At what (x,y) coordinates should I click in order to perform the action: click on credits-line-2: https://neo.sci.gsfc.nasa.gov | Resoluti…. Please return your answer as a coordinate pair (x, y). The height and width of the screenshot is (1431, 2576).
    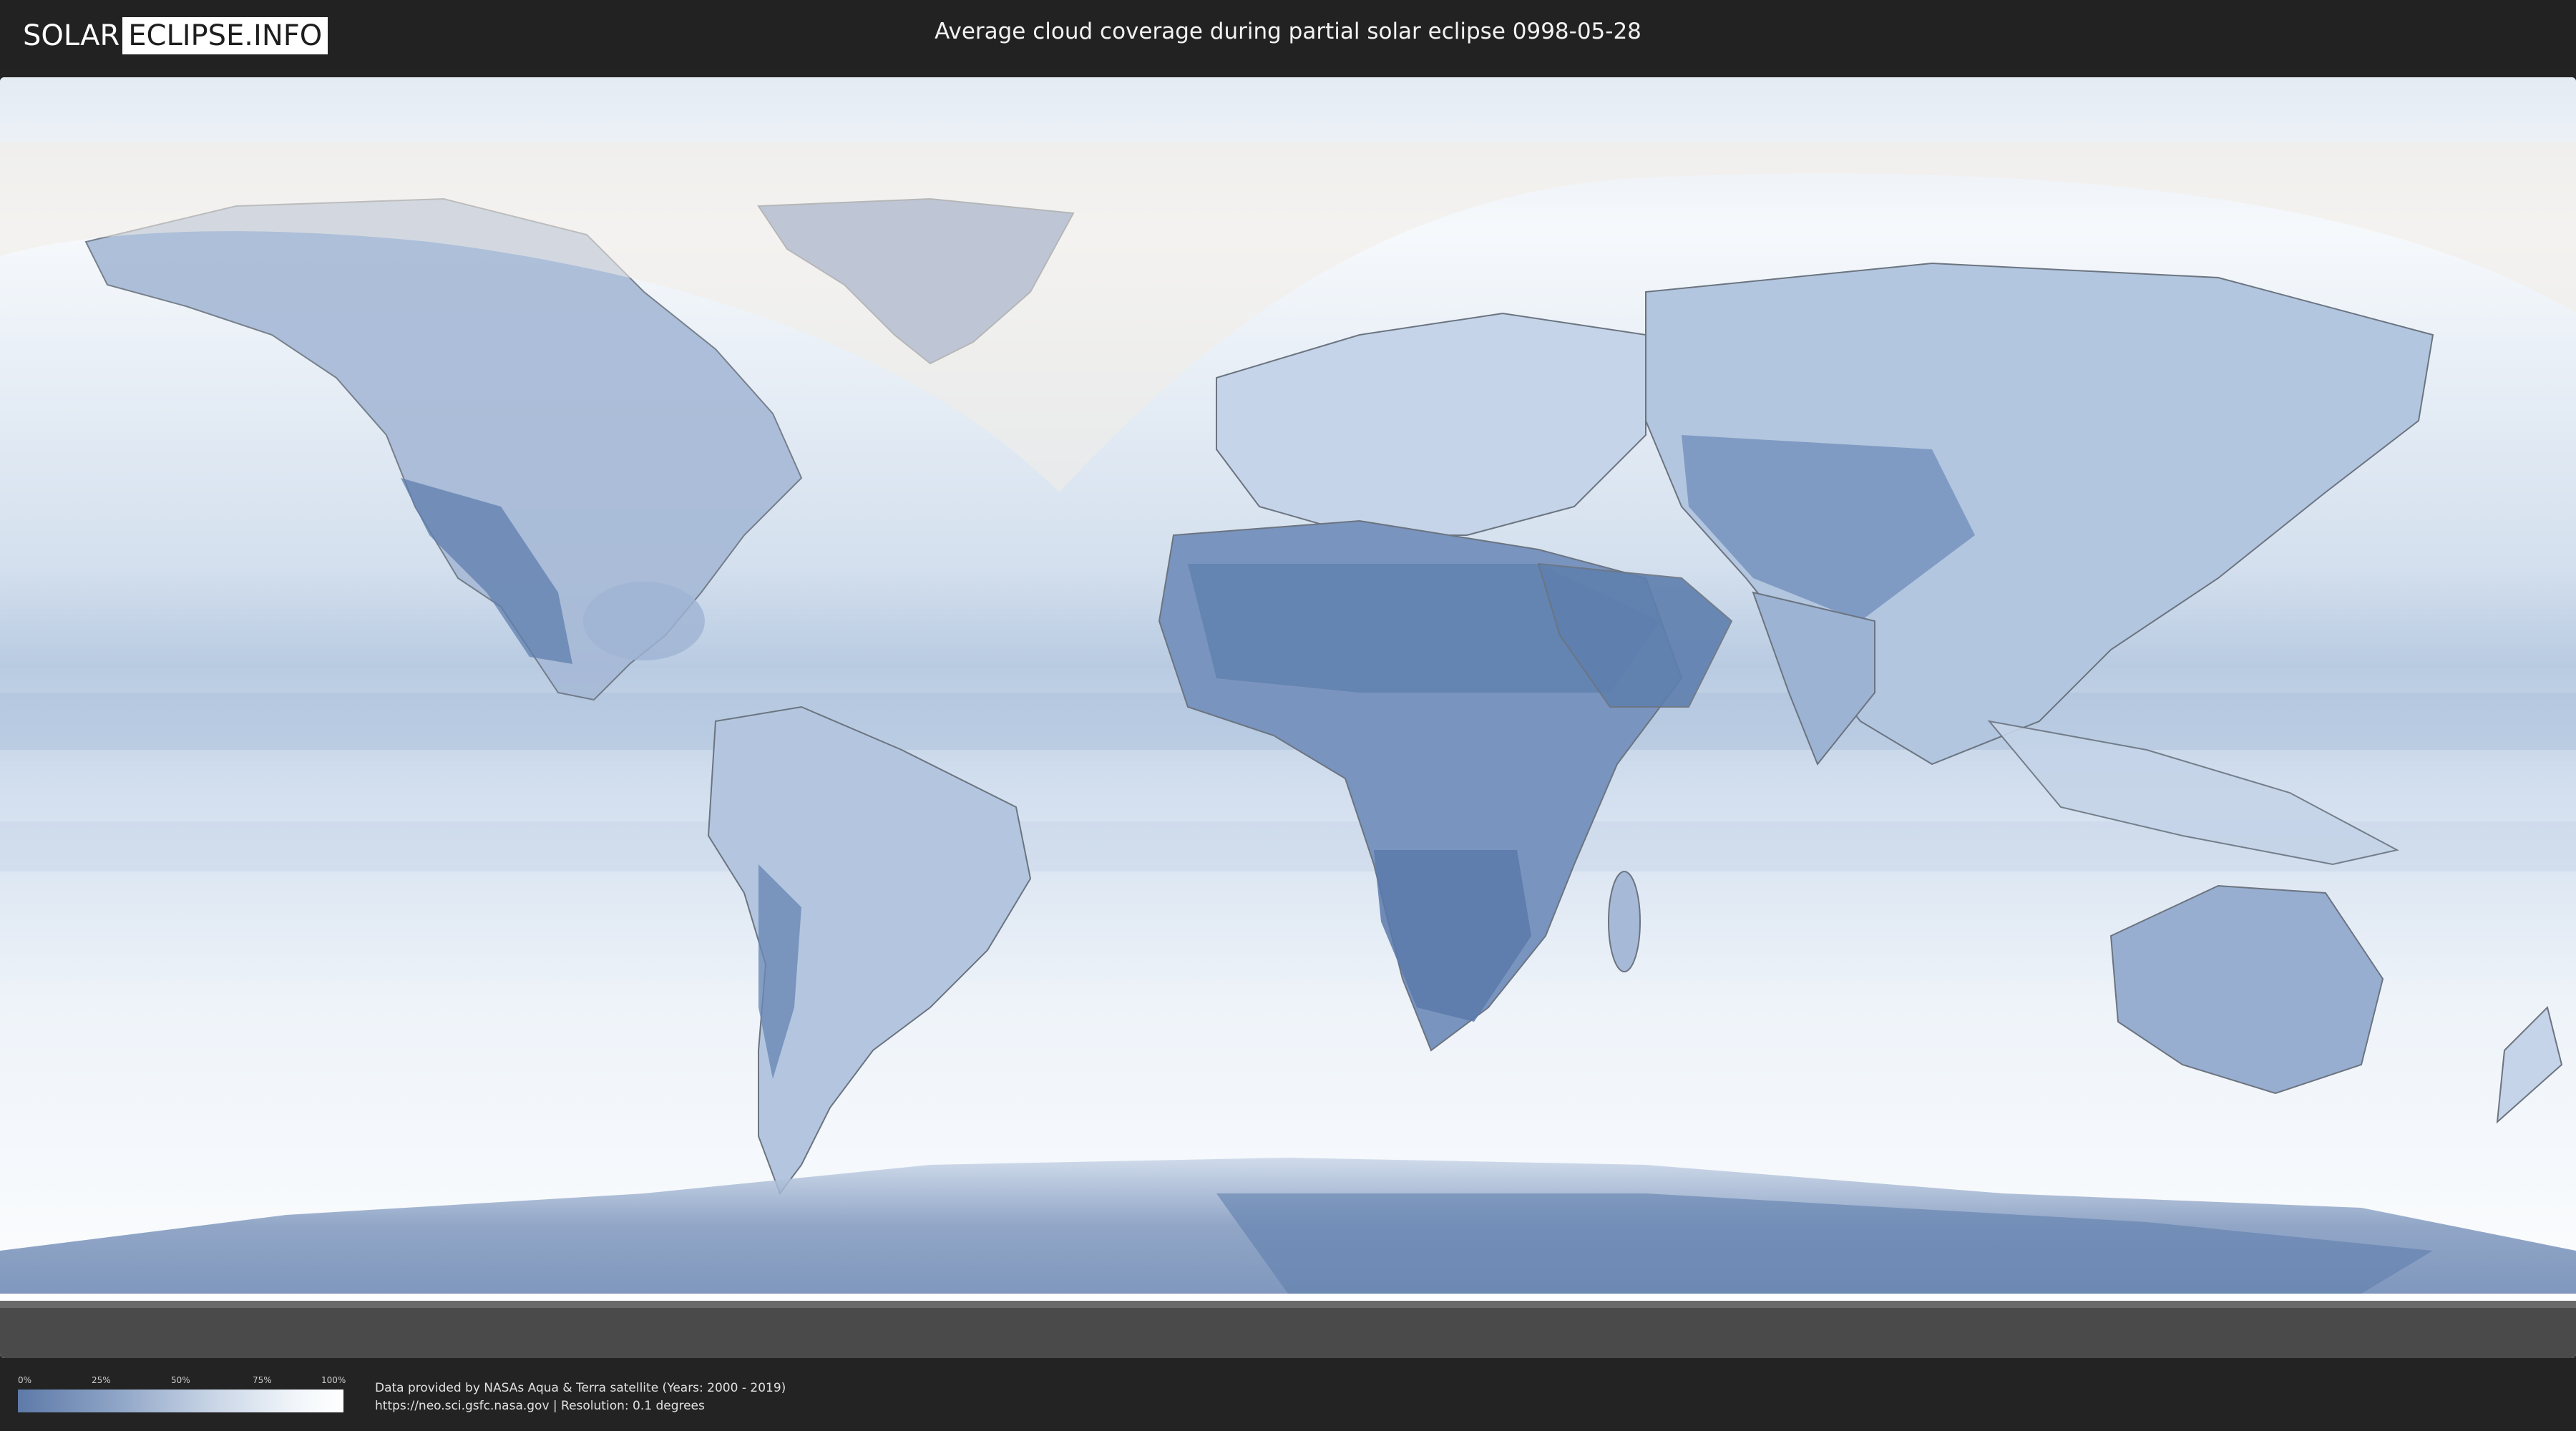
    Looking at the image, I should click on (580, 1406).